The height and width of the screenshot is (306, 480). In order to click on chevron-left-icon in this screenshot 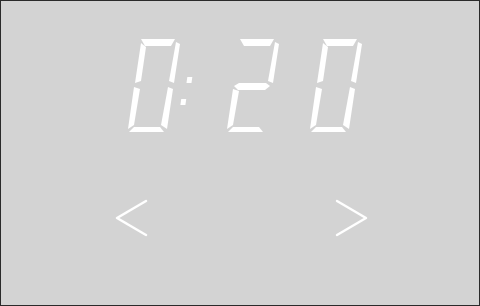, I will do `click(131, 218)`.